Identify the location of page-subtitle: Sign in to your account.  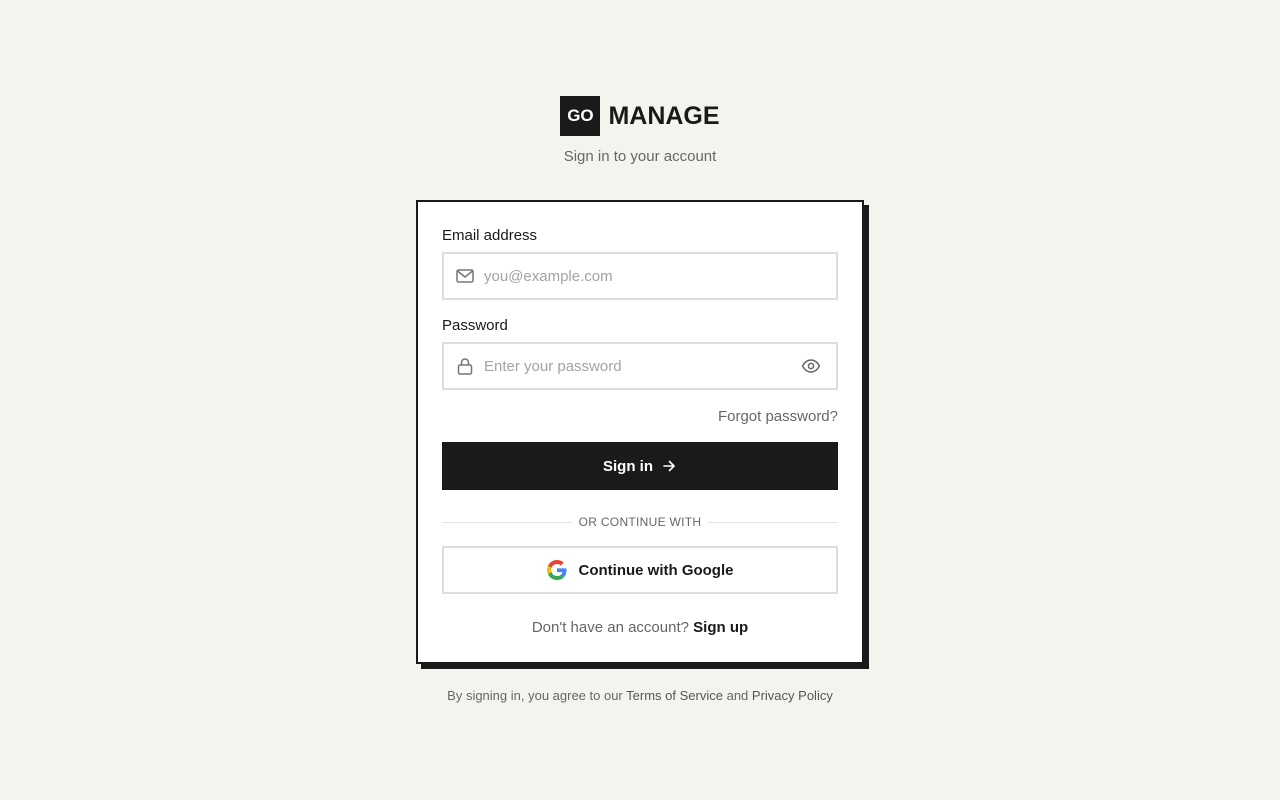
(640, 156).